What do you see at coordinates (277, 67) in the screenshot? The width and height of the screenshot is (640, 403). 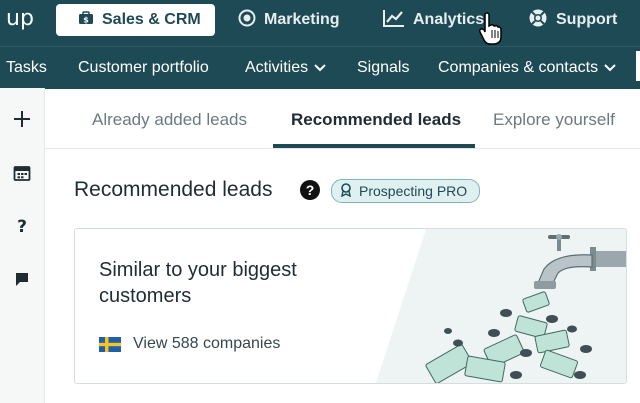 I see `subnav-label: Activities` at bounding box center [277, 67].